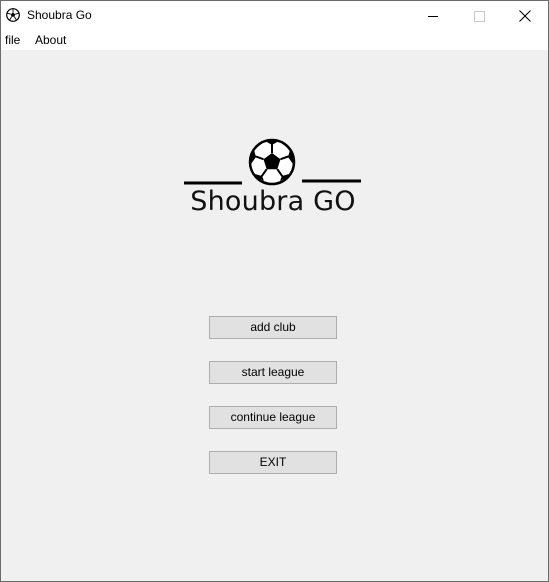 This screenshot has height=582, width=549. What do you see at coordinates (59, 15) in the screenshot?
I see `window-title: Shoubra Go` at bounding box center [59, 15].